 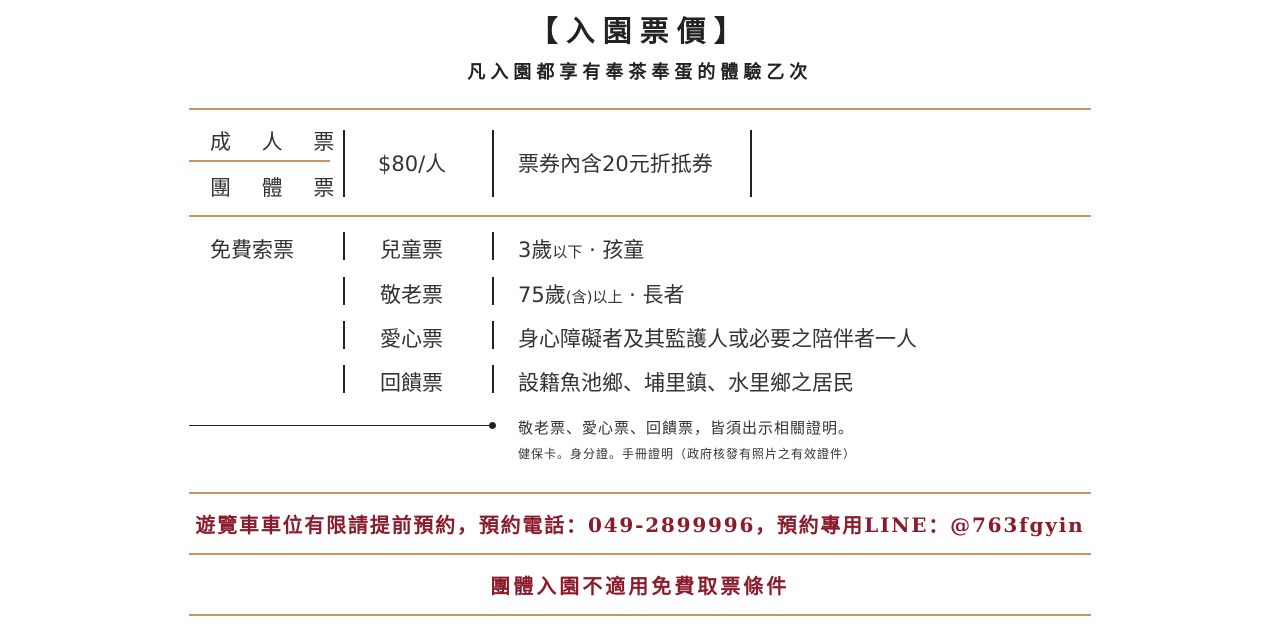 I want to click on proof-requirement-note: 敬老票、愛心票、回饋票，皆須出示相關證明。, so click(x=686, y=428).